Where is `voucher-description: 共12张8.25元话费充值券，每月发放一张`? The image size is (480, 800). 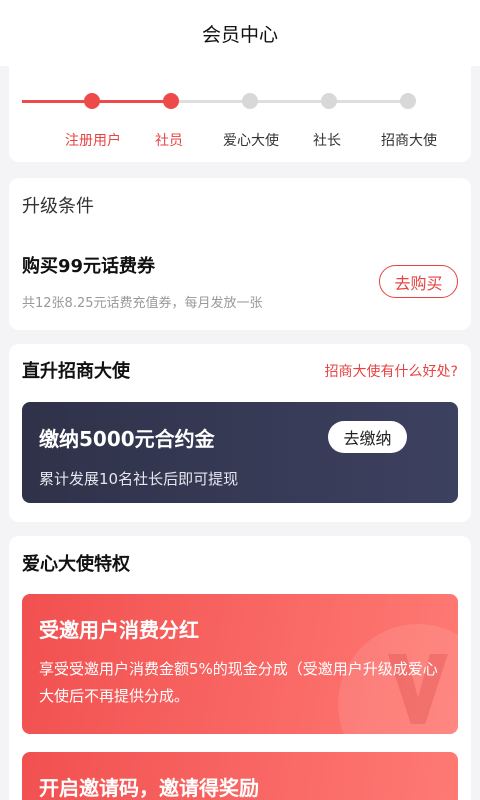
voucher-description: 共12张8.25元话费充值券，每月发放一张 is located at coordinates (142, 303).